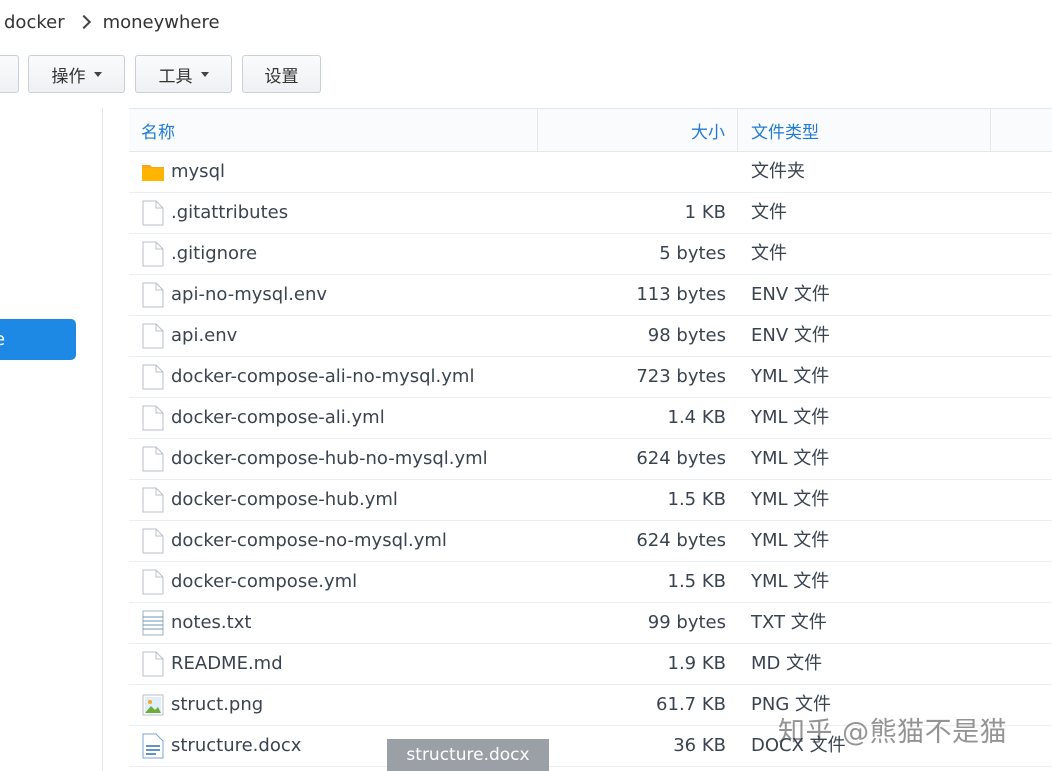  I want to click on file-size: 1 KB, so click(705, 212).